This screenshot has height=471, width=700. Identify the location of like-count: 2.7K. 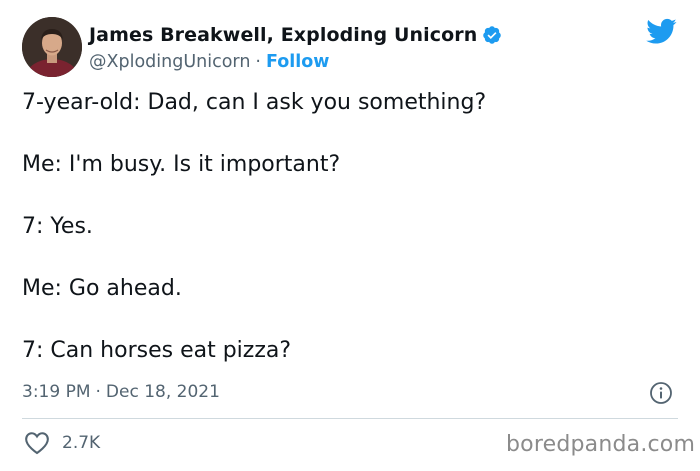
(81, 443).